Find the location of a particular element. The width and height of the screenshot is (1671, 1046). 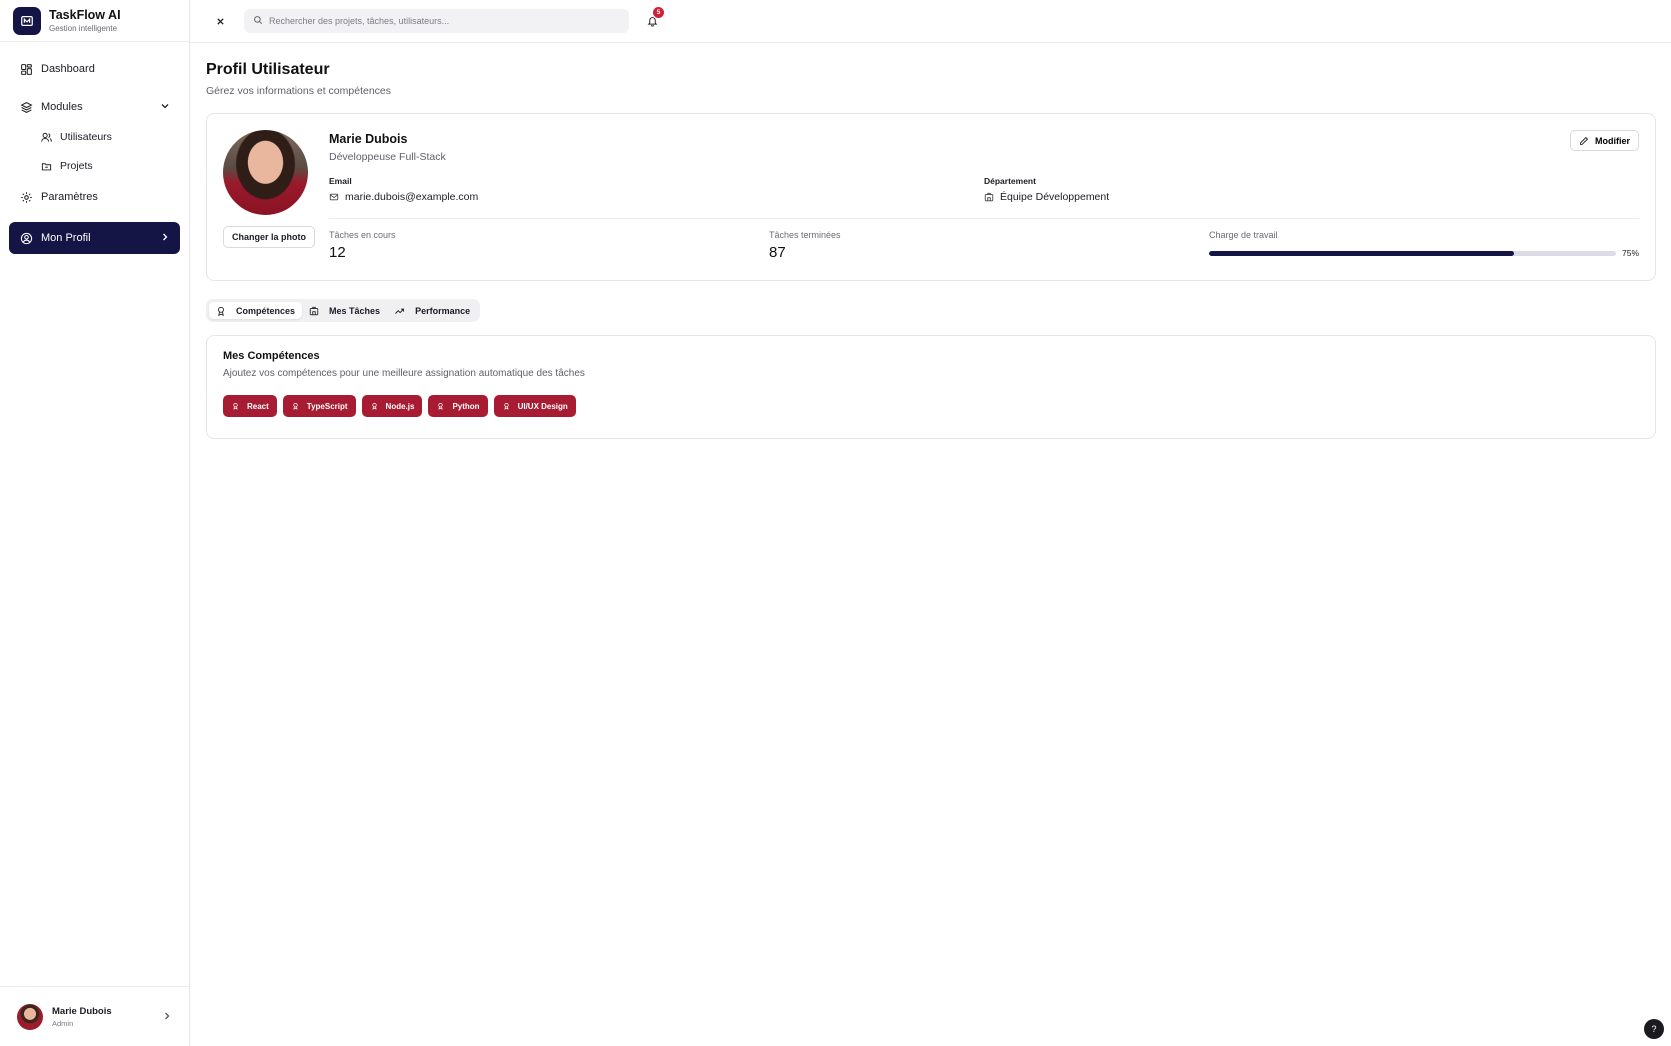

edit-label: Modifier is located at coordinates (1612, 140).